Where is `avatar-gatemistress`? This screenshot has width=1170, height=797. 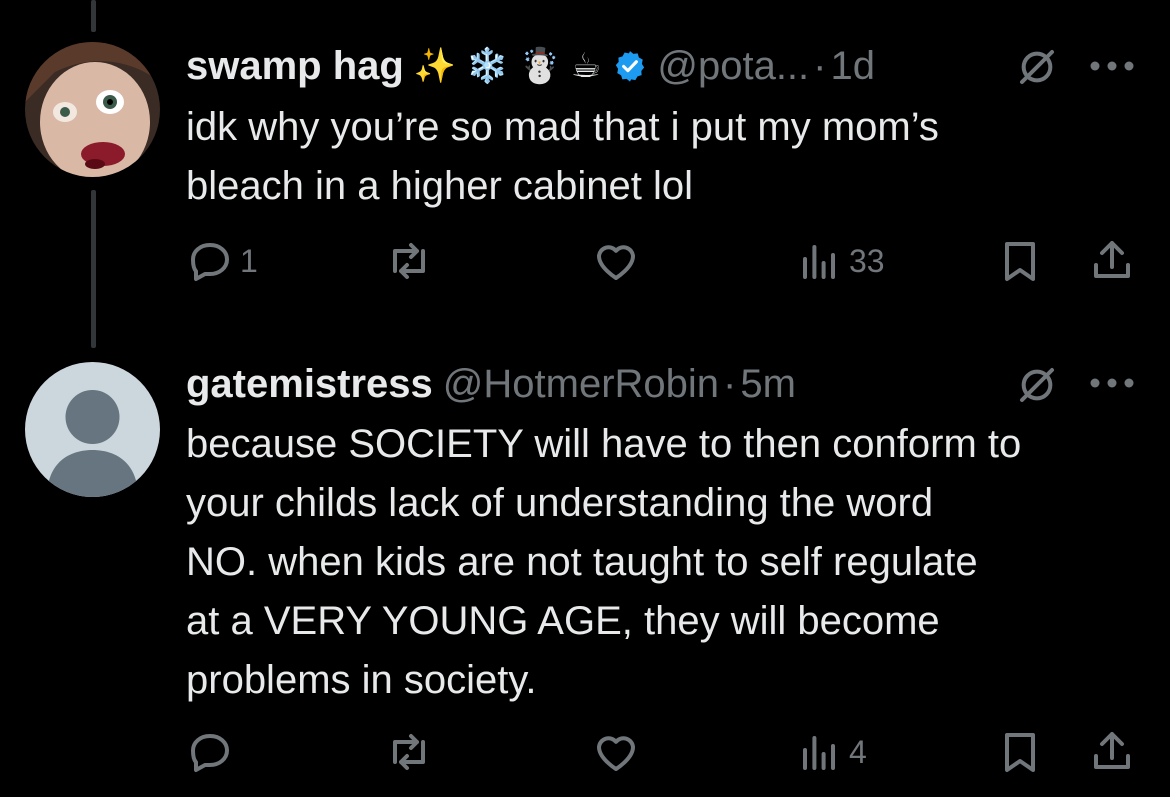 avatar-gatemistress is located at coordinates (92, 429).